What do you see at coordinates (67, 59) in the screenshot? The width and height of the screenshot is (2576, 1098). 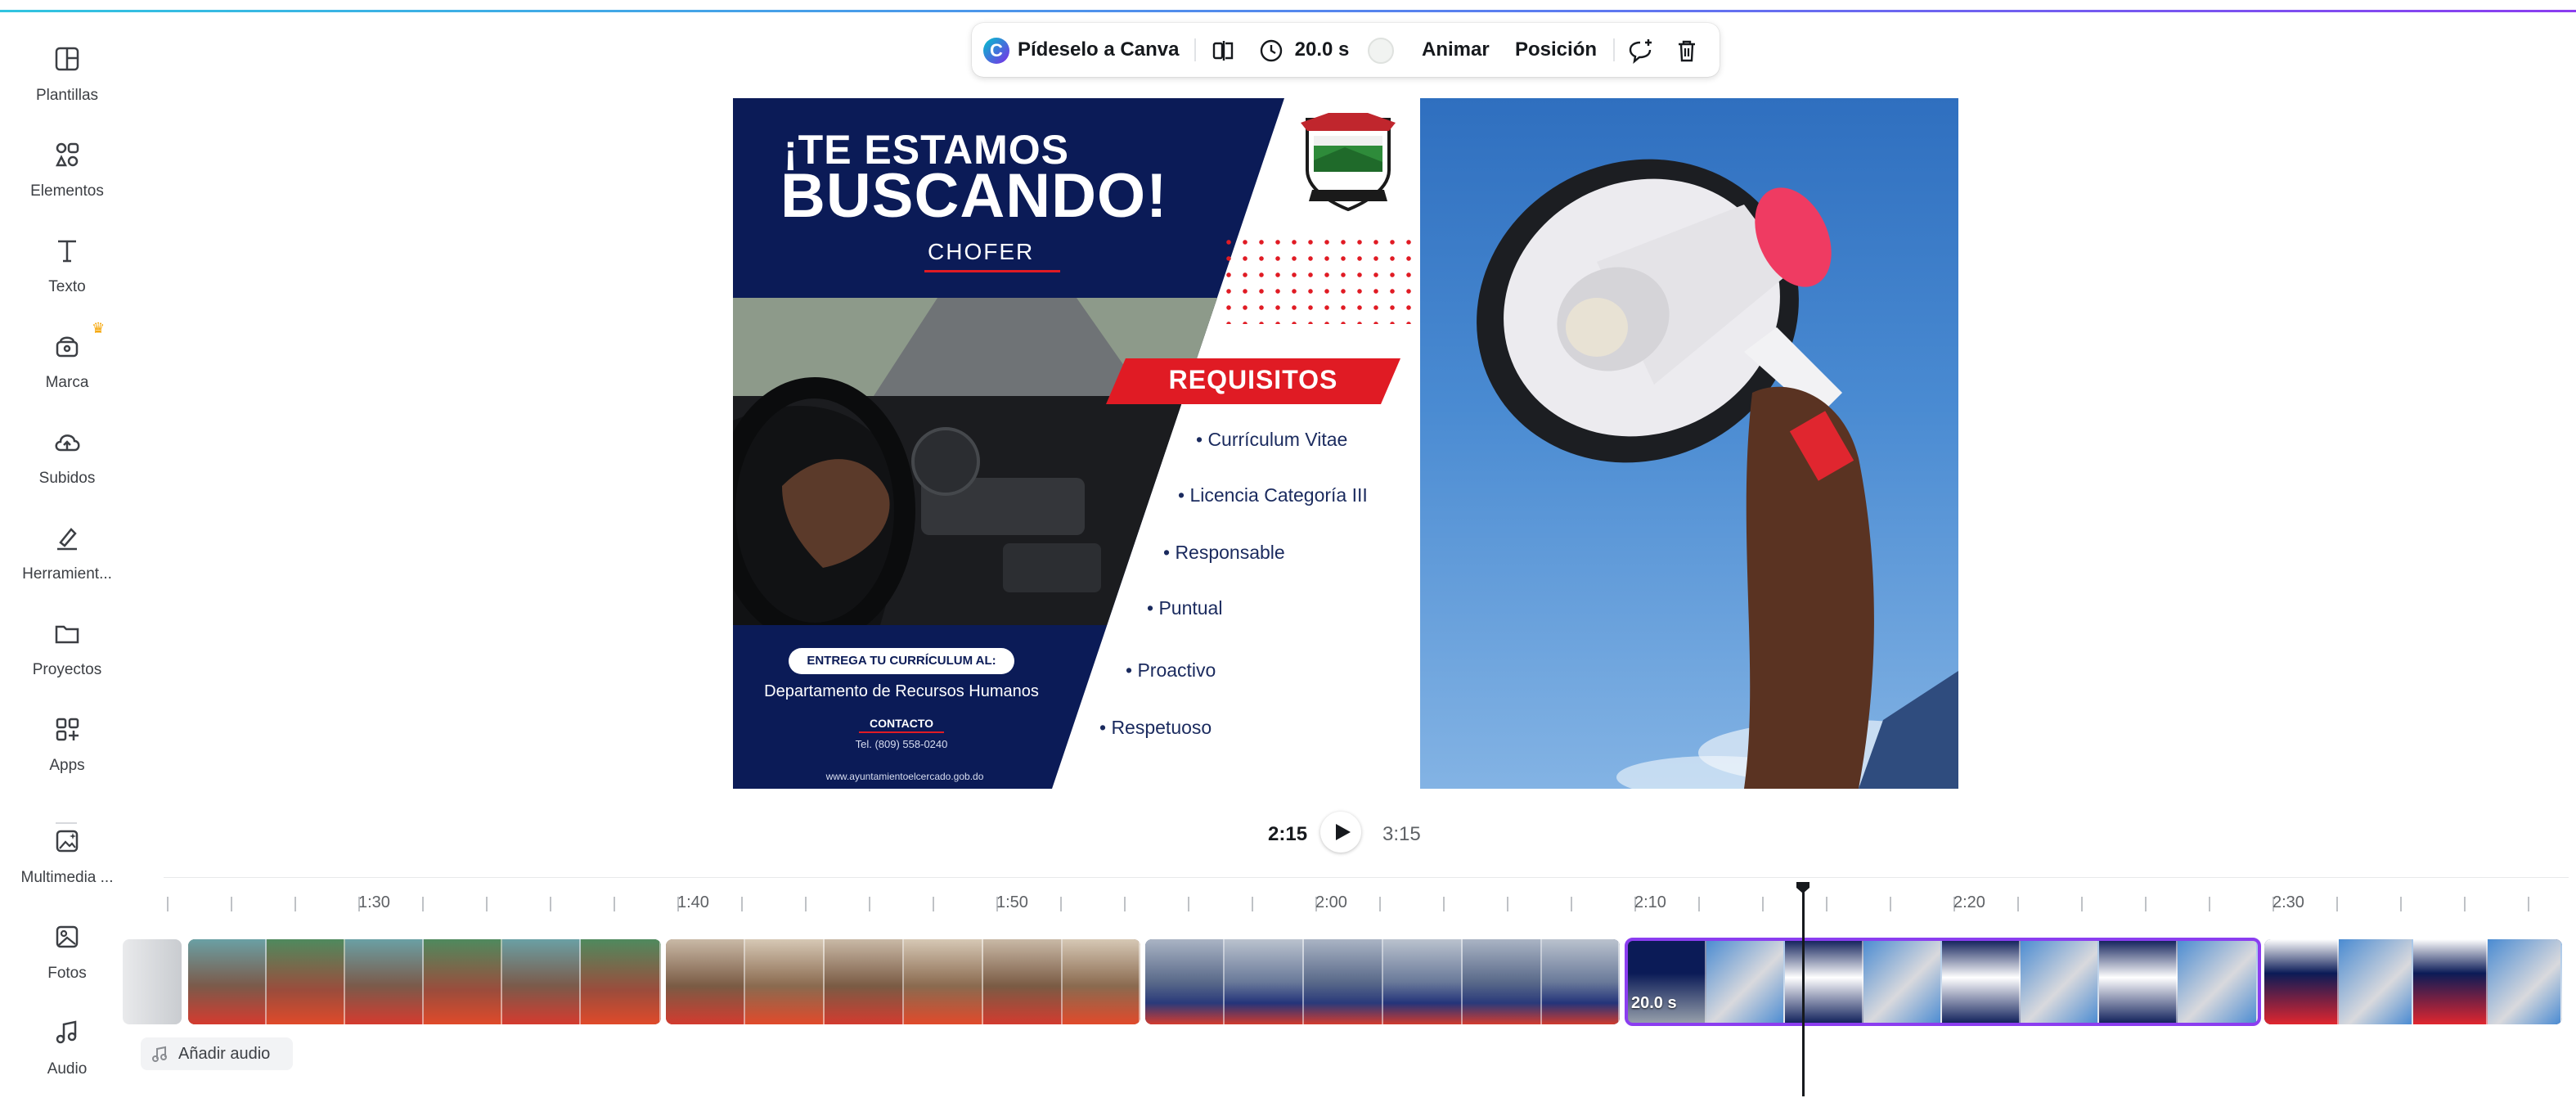 I see `templates-icon` at bounding box center [67, 59].